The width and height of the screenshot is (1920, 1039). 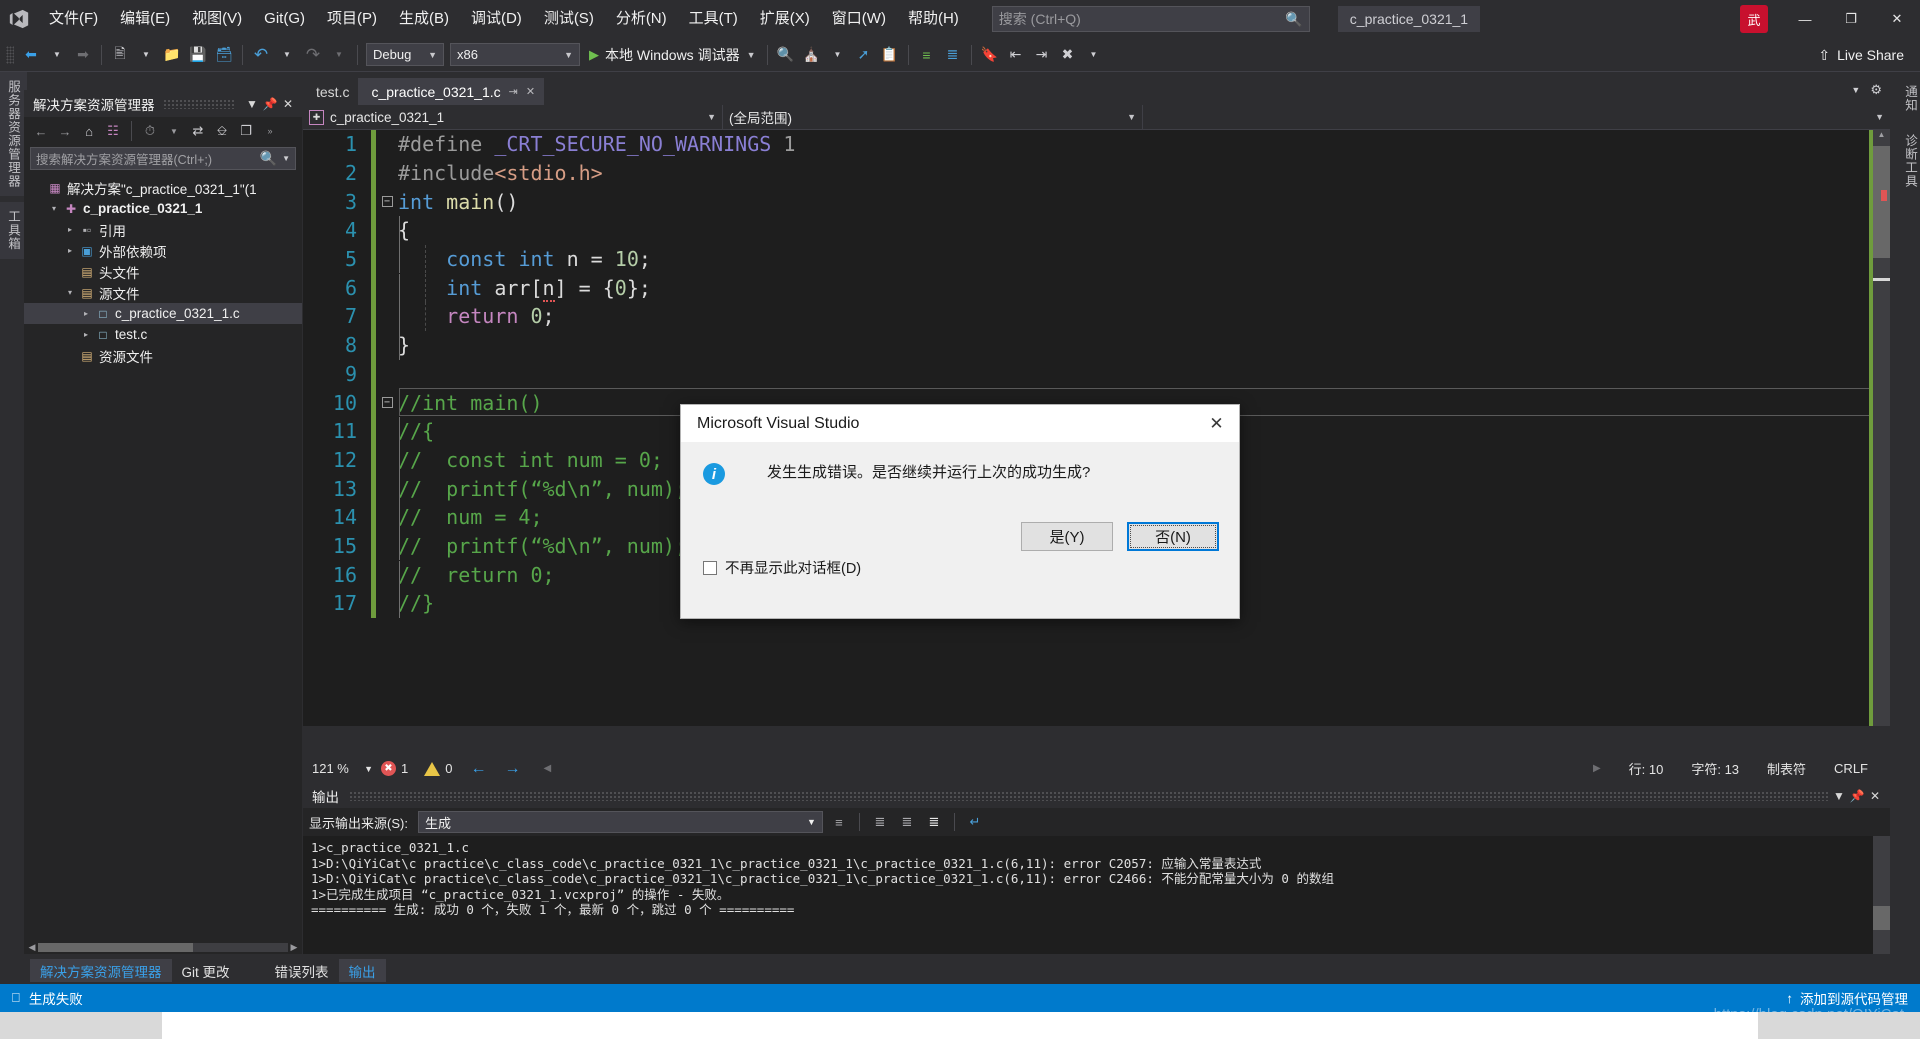 I want to click on dialog-button-row: 是(Y) 否(N), so click(x=1120, y=536).